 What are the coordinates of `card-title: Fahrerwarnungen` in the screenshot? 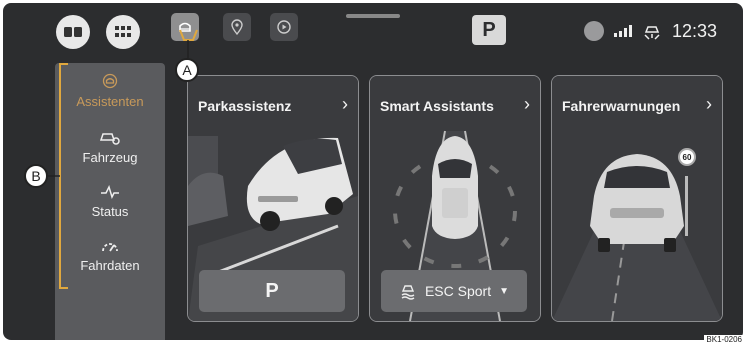 It's located at (621, 106).